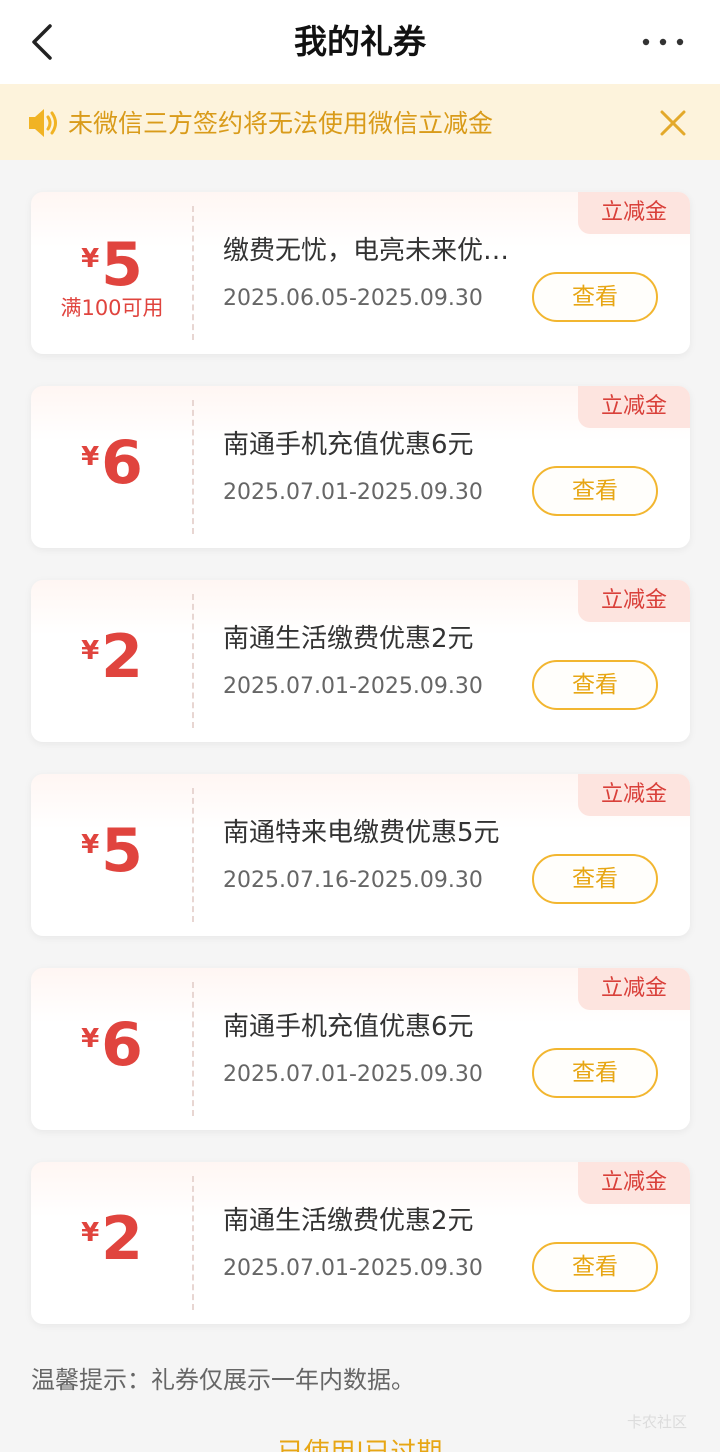 This screenshot has height=1452, width=720. What do you see at coordinates (353, 298) in the screenshot?
I see `coupon-validity: 2025.06.05-2025.09.30` at bounding box center [353, 298].